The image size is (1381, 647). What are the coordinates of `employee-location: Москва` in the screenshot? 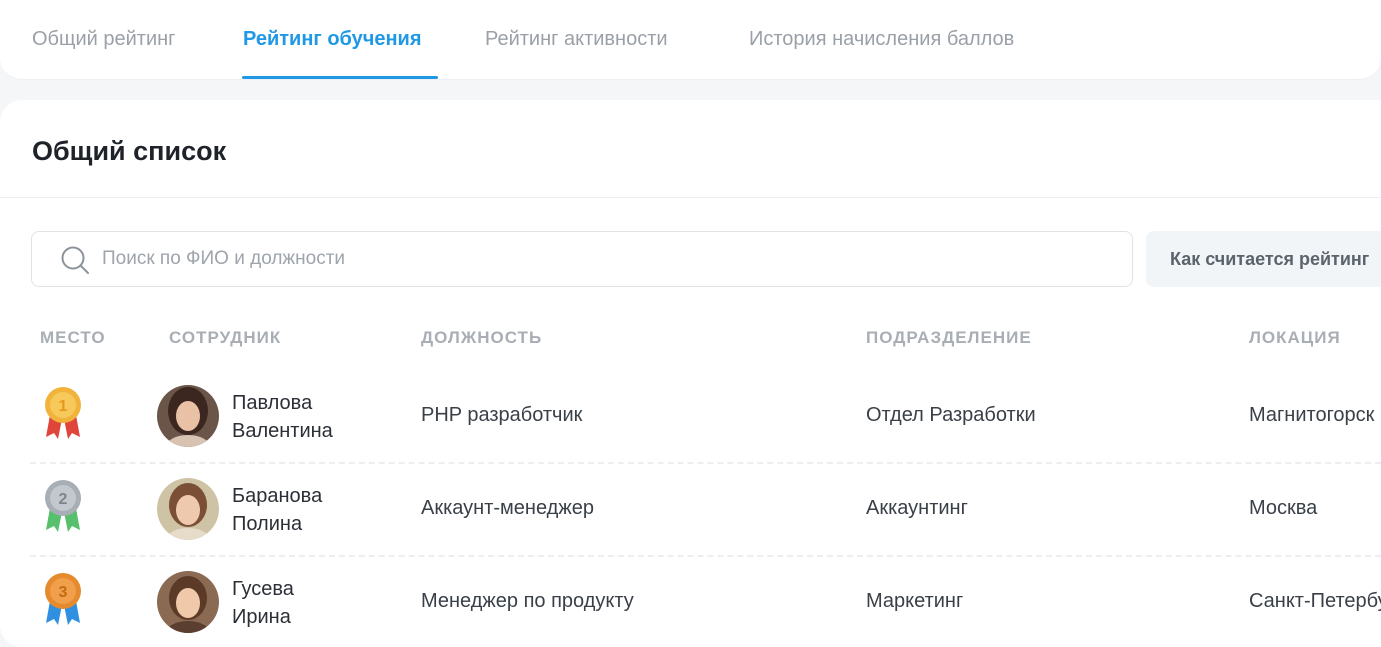 It's located at (1283, 508).